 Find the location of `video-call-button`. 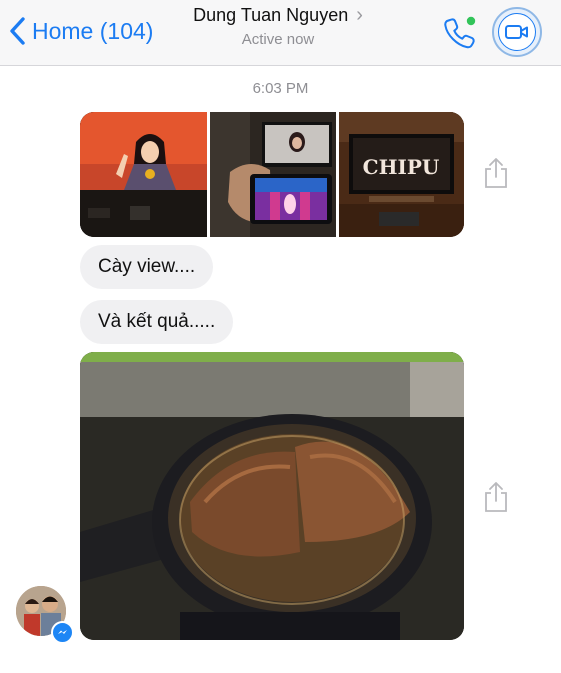

video-call-button is located at coordinates (517, 32).